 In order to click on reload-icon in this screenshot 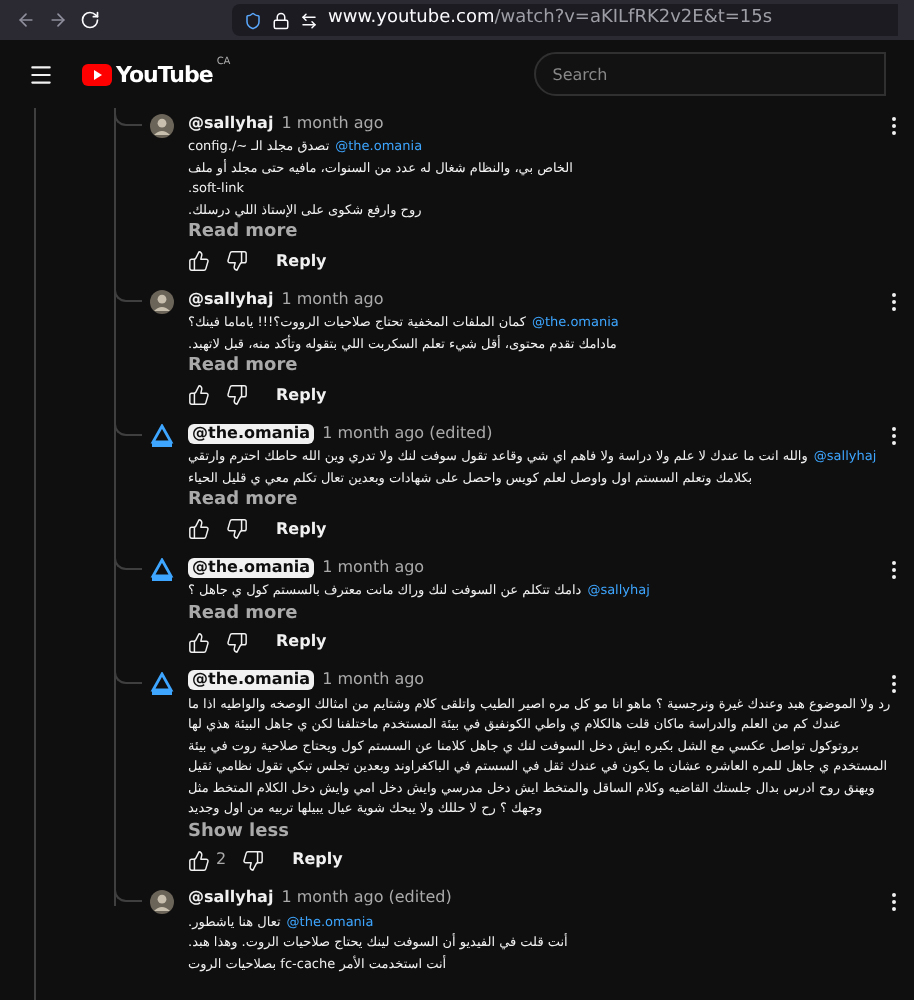, I will do `click(90, 20)`.